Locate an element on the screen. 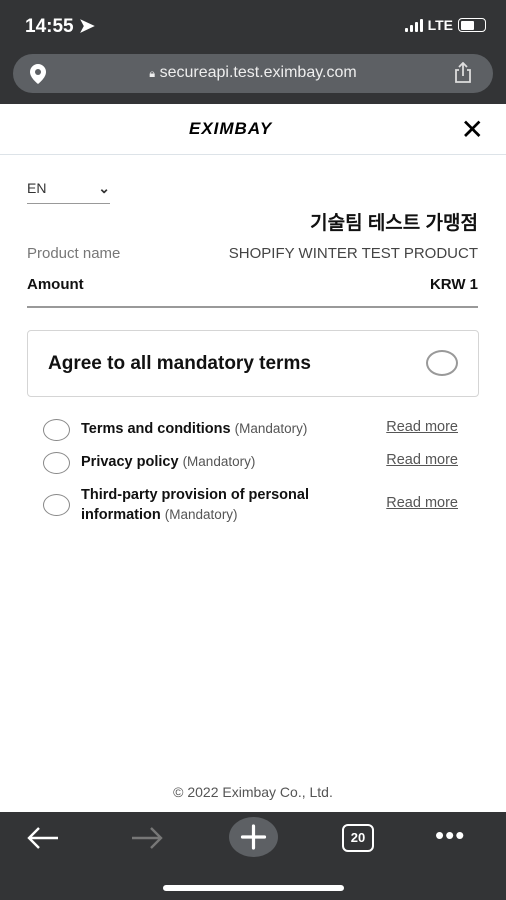 Image resolution: width=506 pixels, height=900 pixels. agree-all-label: Agree to all mandatory terms is located at coordinates (179, 363).